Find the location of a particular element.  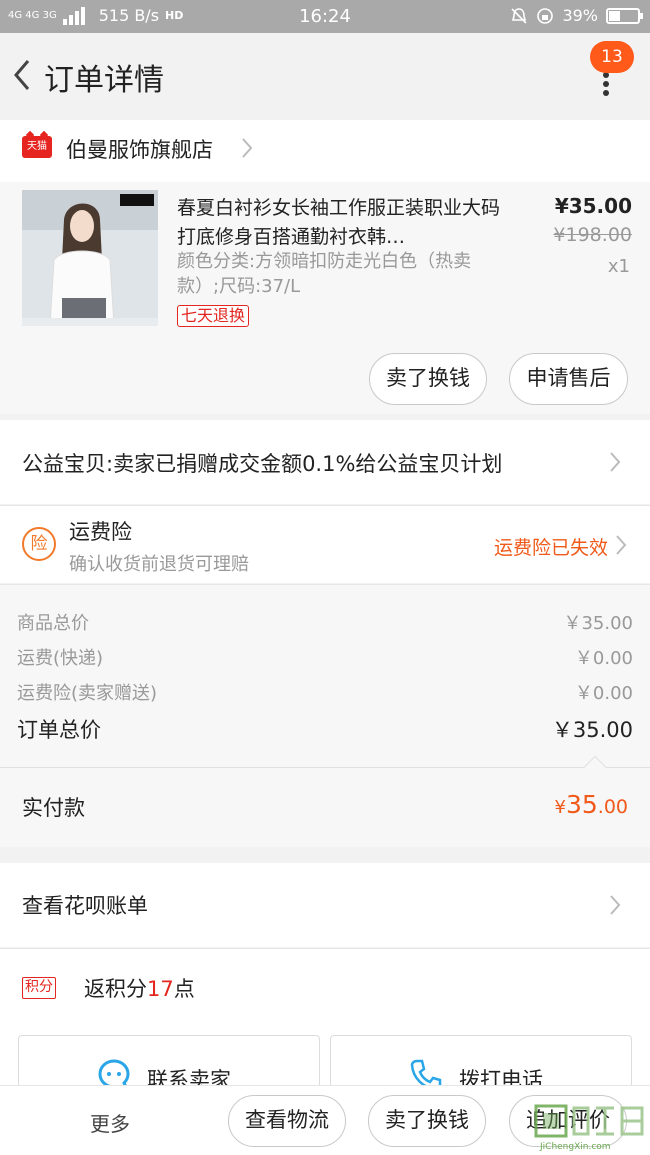

summary-label: 运费(快递) is located at coordinates (60, 658).